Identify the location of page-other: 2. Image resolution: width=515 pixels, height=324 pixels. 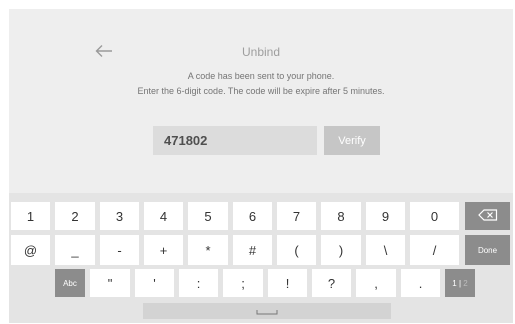
(465, 283).